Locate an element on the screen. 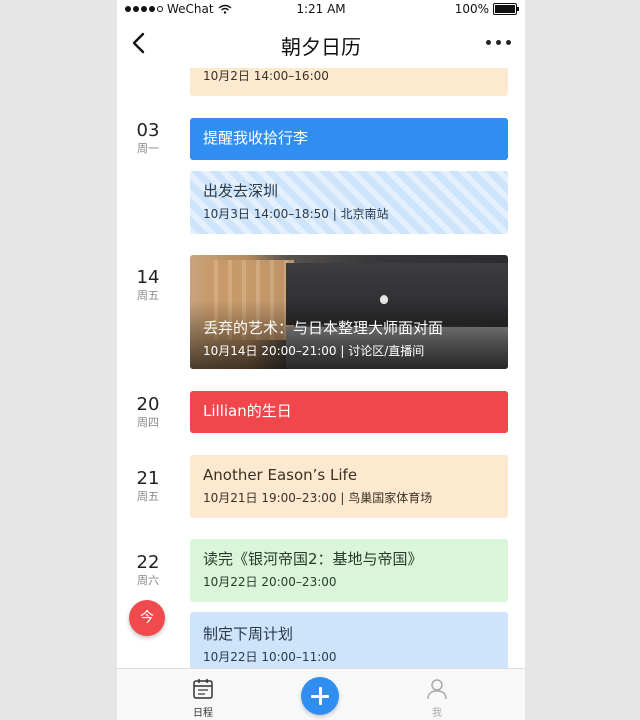  date-group-20: 20 周四 is located at coordinates (148, 412).